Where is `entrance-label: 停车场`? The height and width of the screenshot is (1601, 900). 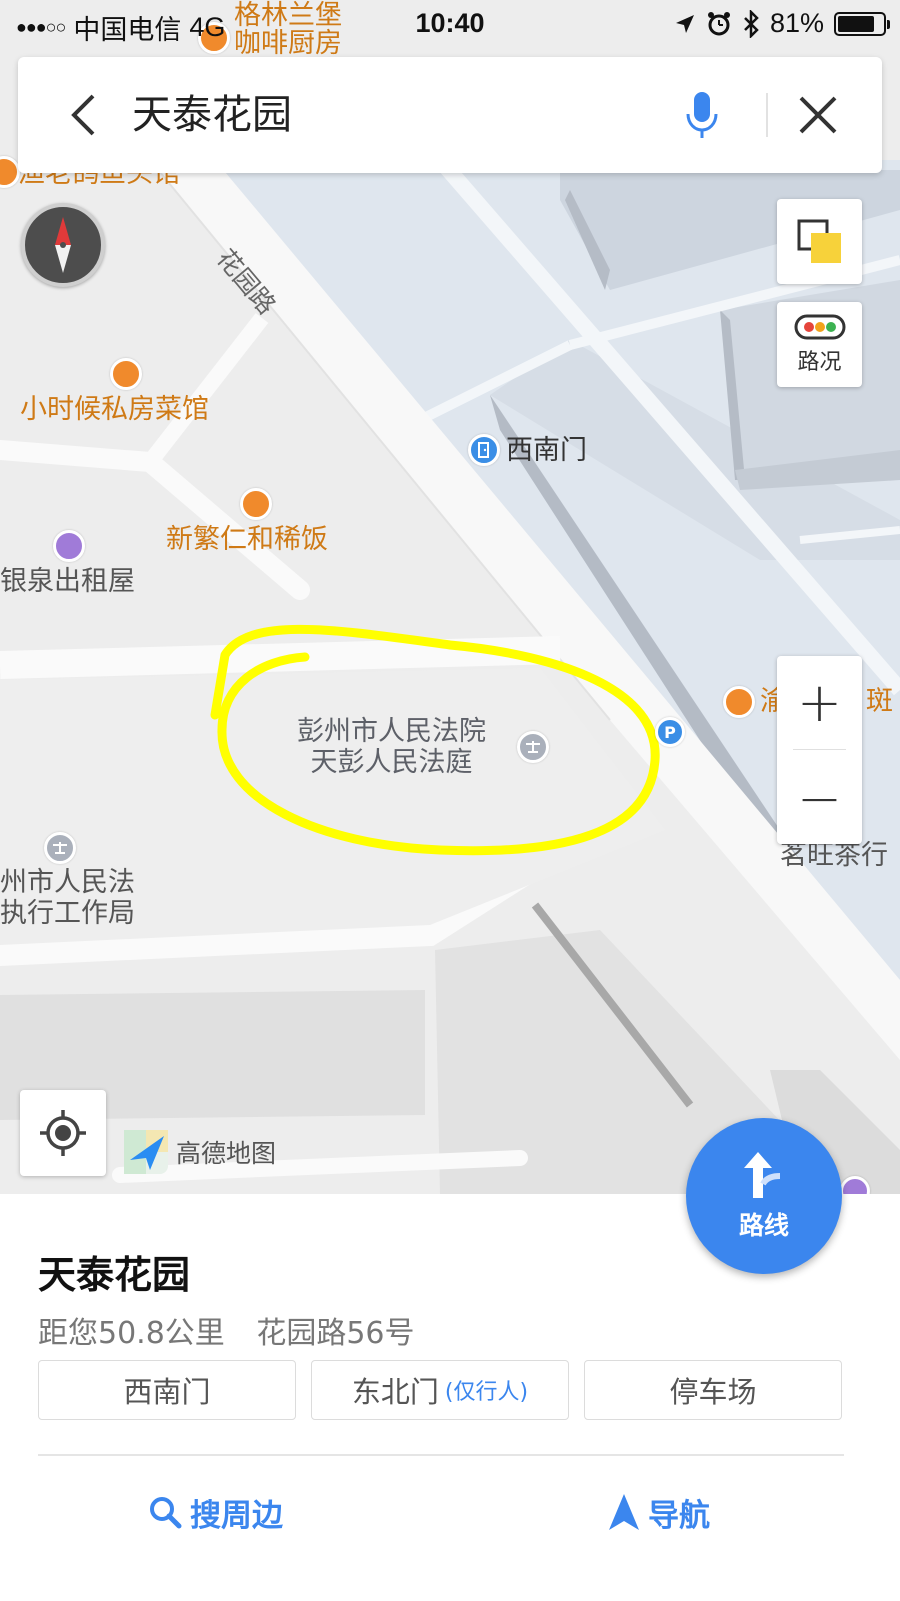
entrance-label: 停车场 is located at coordinates (713, 1392).